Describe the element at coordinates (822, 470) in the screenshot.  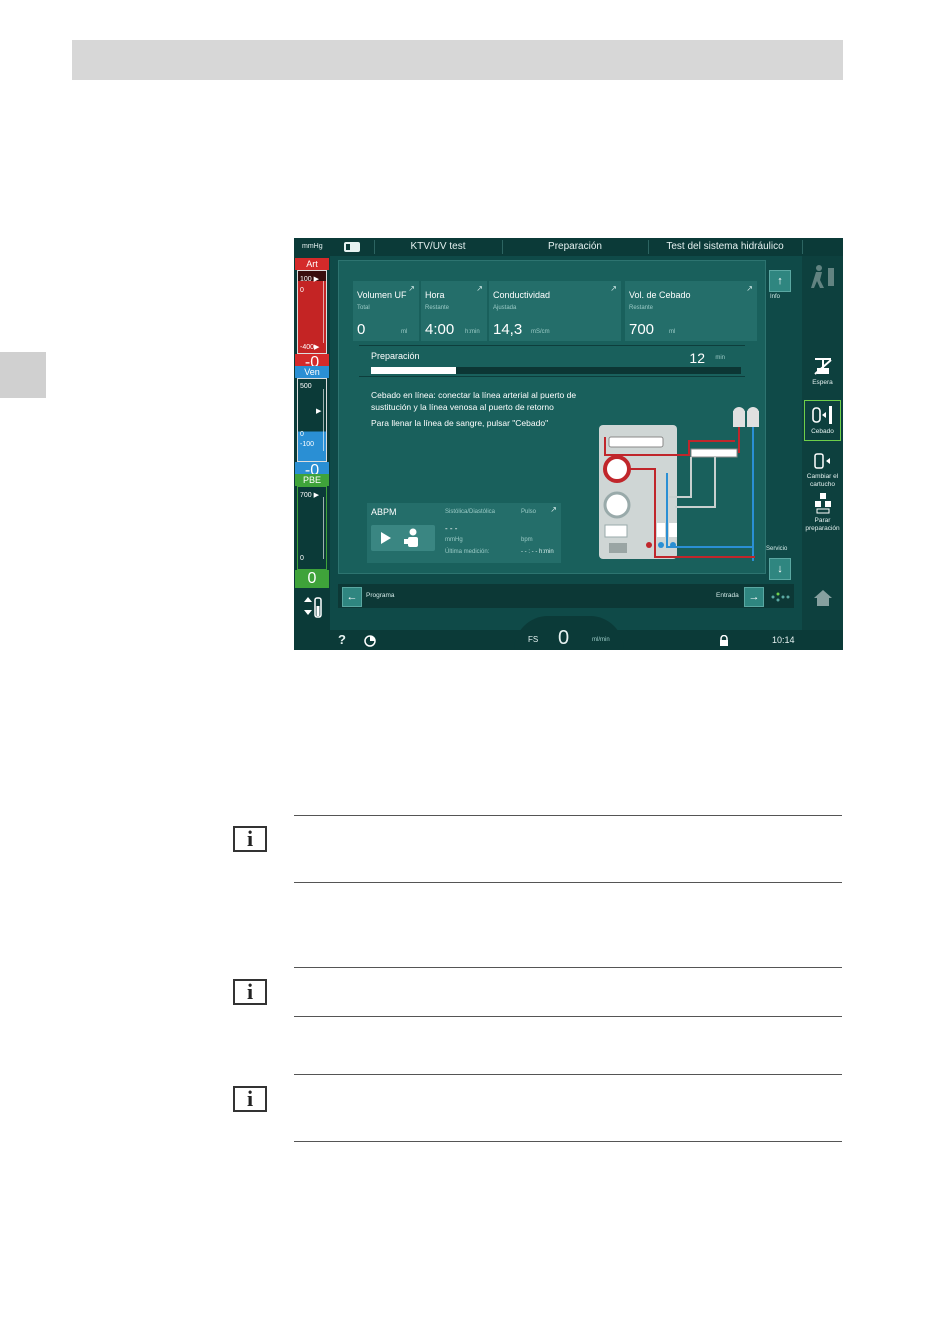
I see `change-cartridge-button: Cambiar el cartucho` at that location.